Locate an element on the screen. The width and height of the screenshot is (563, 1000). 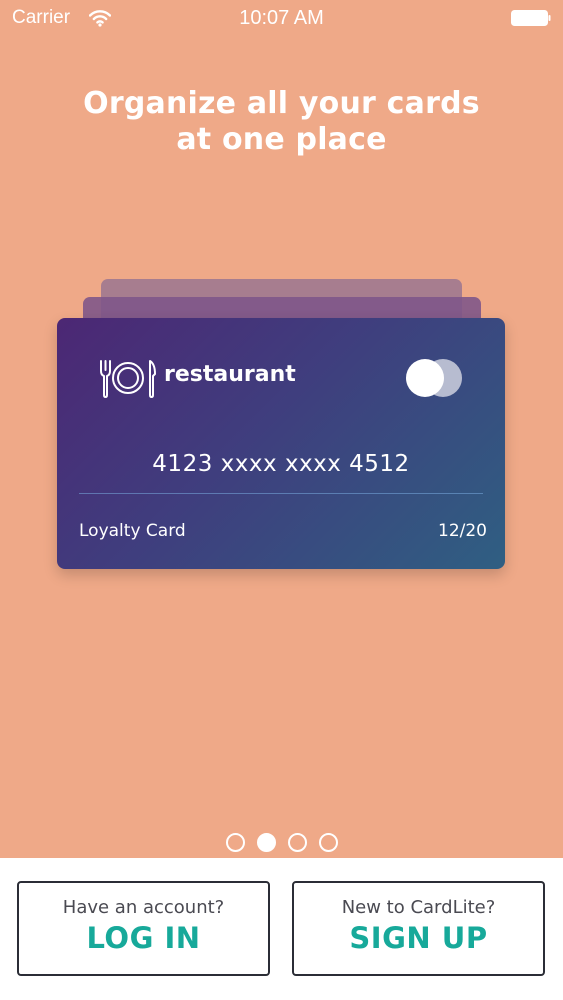
card-expiry-date: 12/20 is located at coordinates (462, 531).